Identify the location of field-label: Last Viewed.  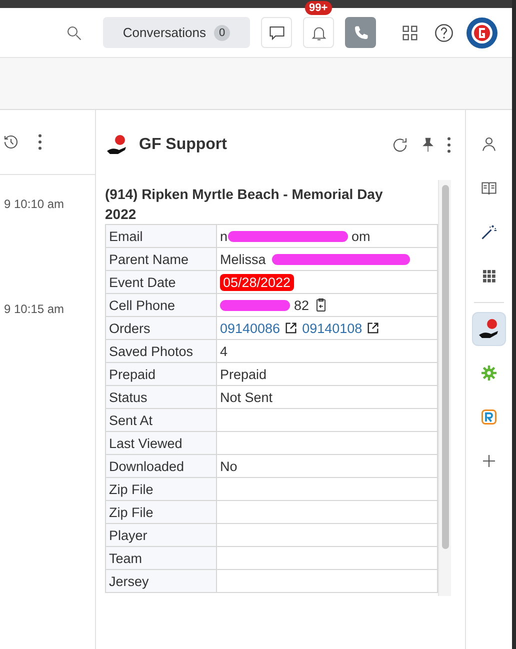
(161, 443).